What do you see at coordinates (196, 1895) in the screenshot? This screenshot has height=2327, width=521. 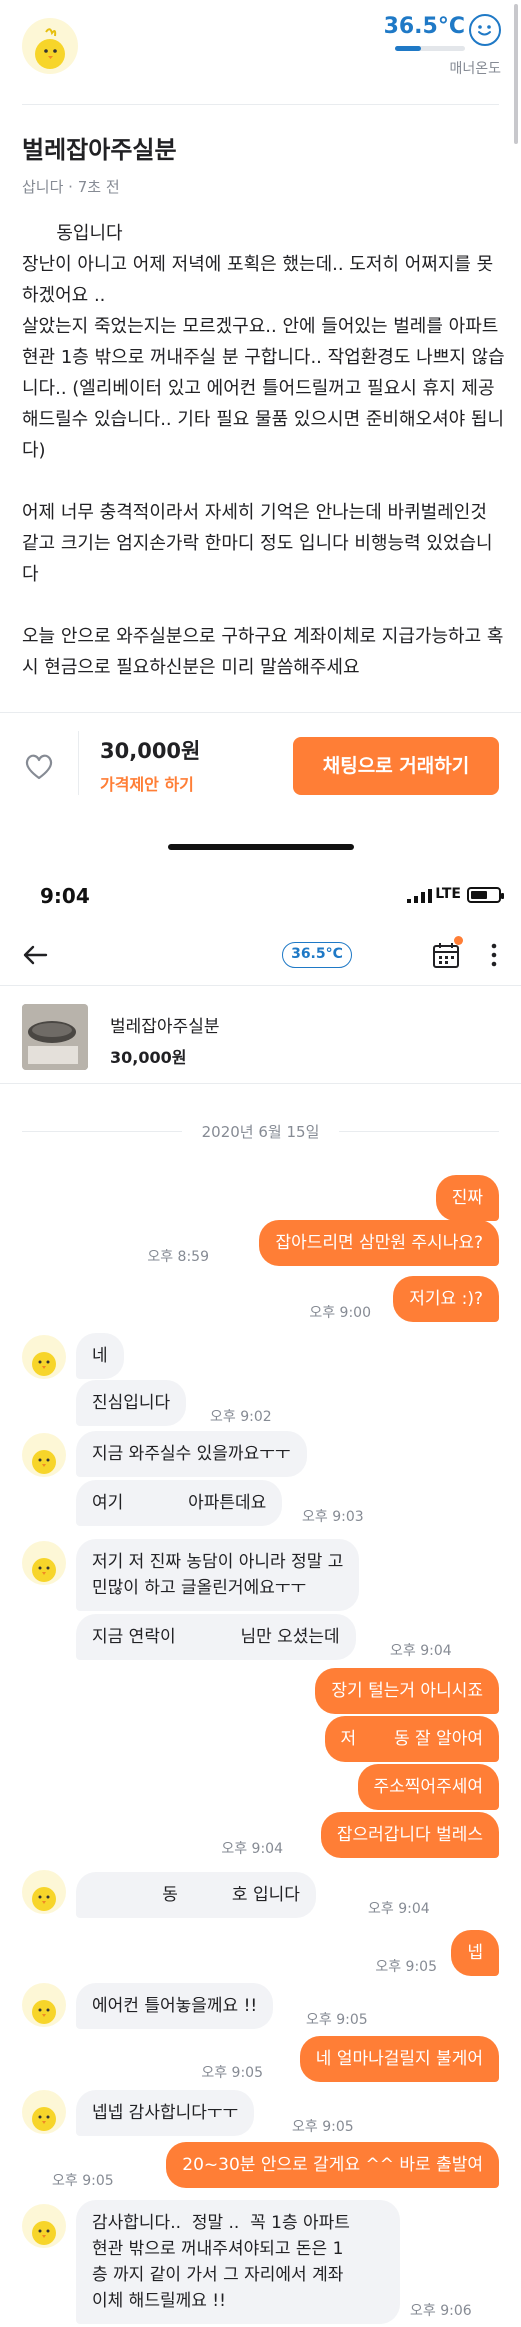 I see `chat-message-partner: 동 호 입니다` at bounding box center [196, 1895].